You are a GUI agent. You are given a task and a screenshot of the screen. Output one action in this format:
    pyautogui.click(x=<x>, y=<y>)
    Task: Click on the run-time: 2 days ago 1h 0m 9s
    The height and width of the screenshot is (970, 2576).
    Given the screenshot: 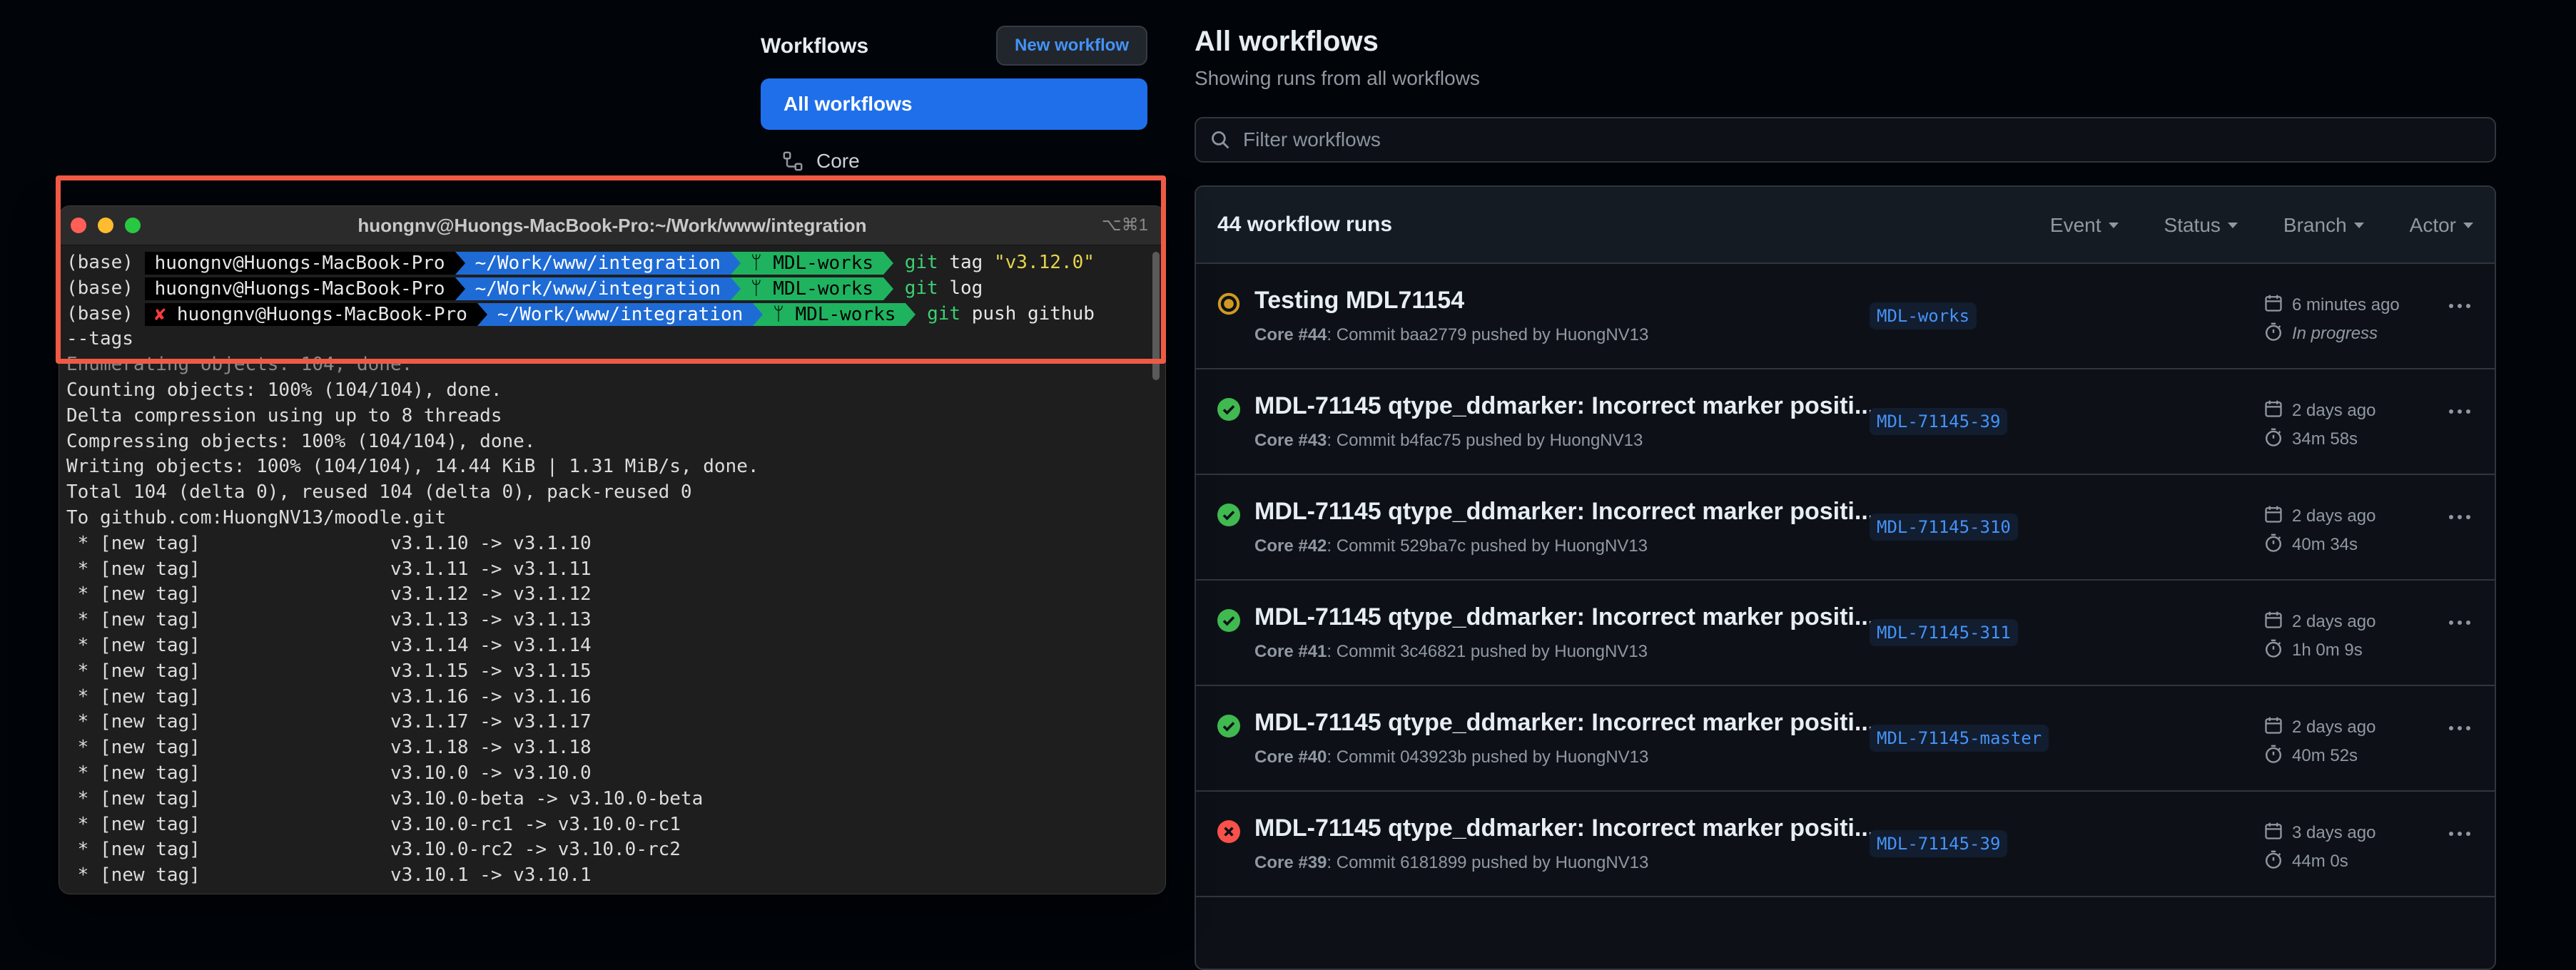 What is the action you would take?
    pyautogui.click(x=2319, y=636)
    